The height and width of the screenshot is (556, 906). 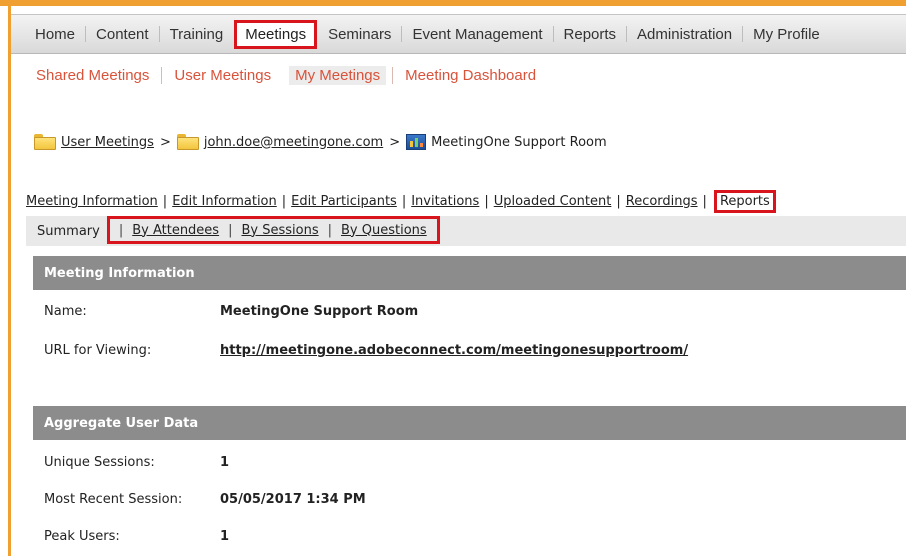 I want to click on nav-seminars-label: Seminars, so click(x=360, y=34).